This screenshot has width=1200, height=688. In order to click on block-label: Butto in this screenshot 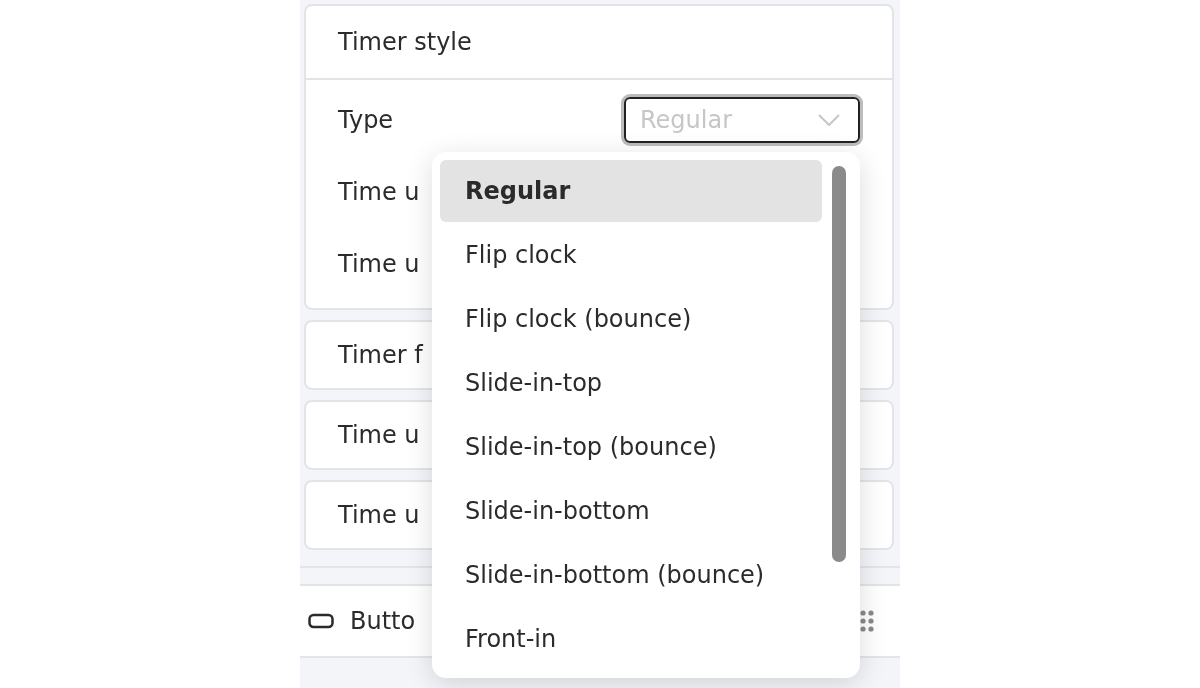, I will do `click(383, 621)`.